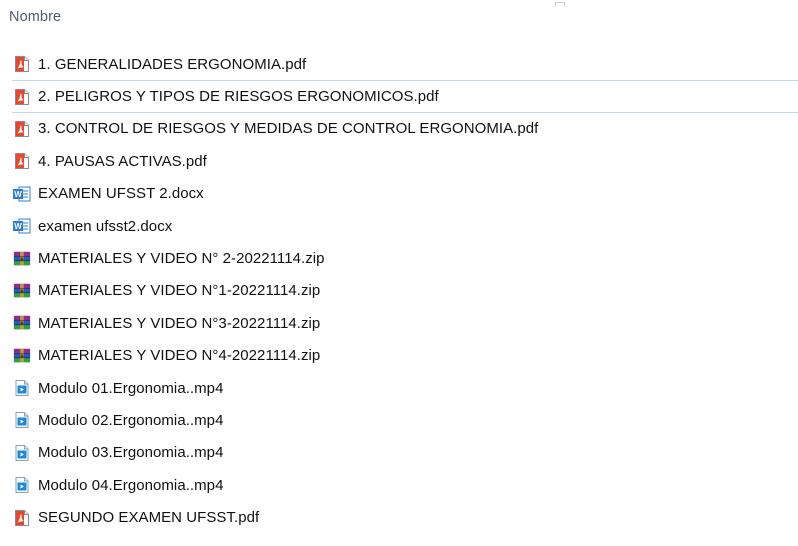 The width and height of the screenshot is (798, 546). What do you see at coordinates (399, 18) in the screenshot?
I see `column-header: Nombre` at bounding box center [399, 18].